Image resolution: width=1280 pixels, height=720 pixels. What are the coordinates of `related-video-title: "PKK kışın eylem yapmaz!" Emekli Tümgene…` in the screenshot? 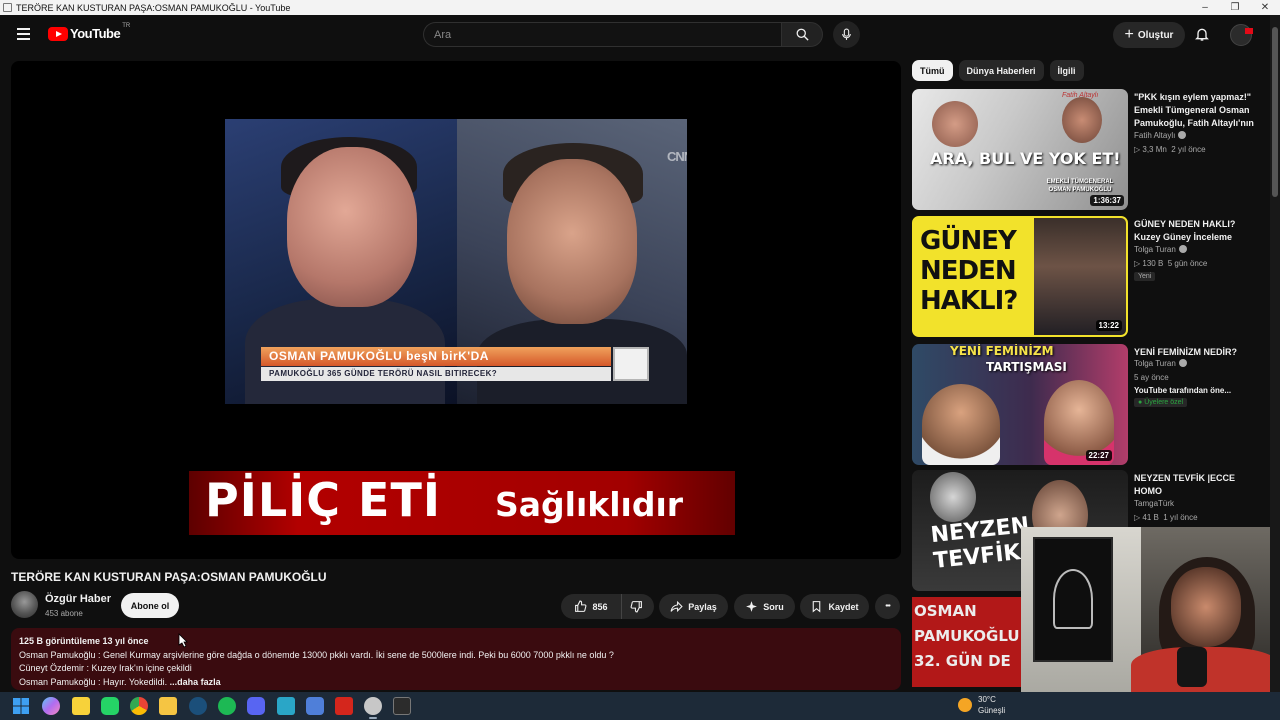 It's located at (1198, 111).